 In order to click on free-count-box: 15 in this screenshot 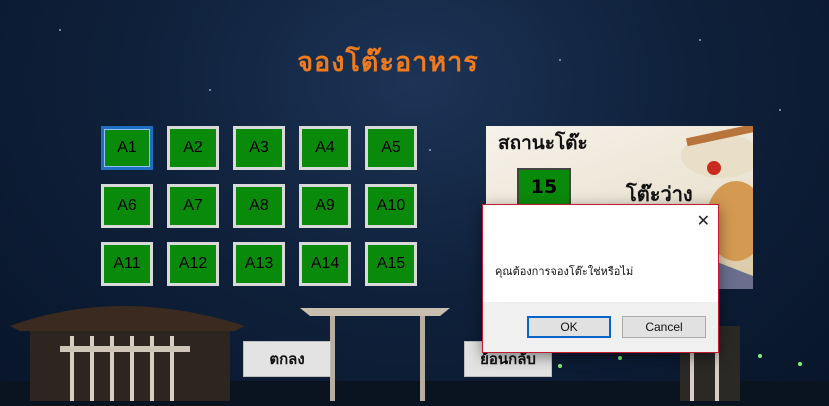, I will do `click(544, 187)`.